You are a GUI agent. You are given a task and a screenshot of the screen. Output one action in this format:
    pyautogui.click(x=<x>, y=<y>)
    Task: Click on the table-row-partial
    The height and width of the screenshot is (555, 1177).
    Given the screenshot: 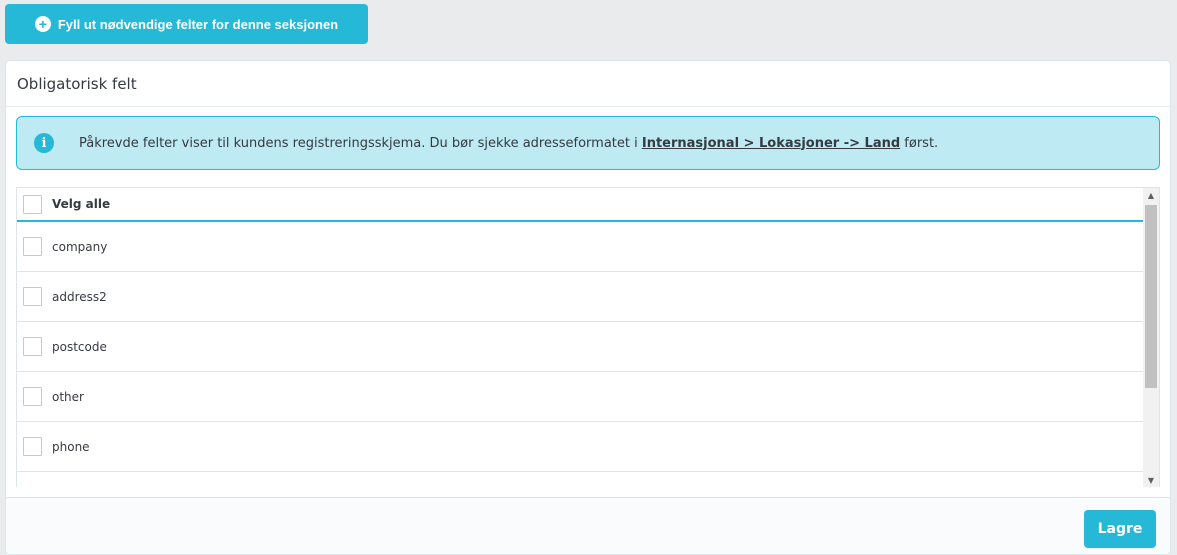 What is the action you would take?
    pyautogui.click(x=580, y=479)
    